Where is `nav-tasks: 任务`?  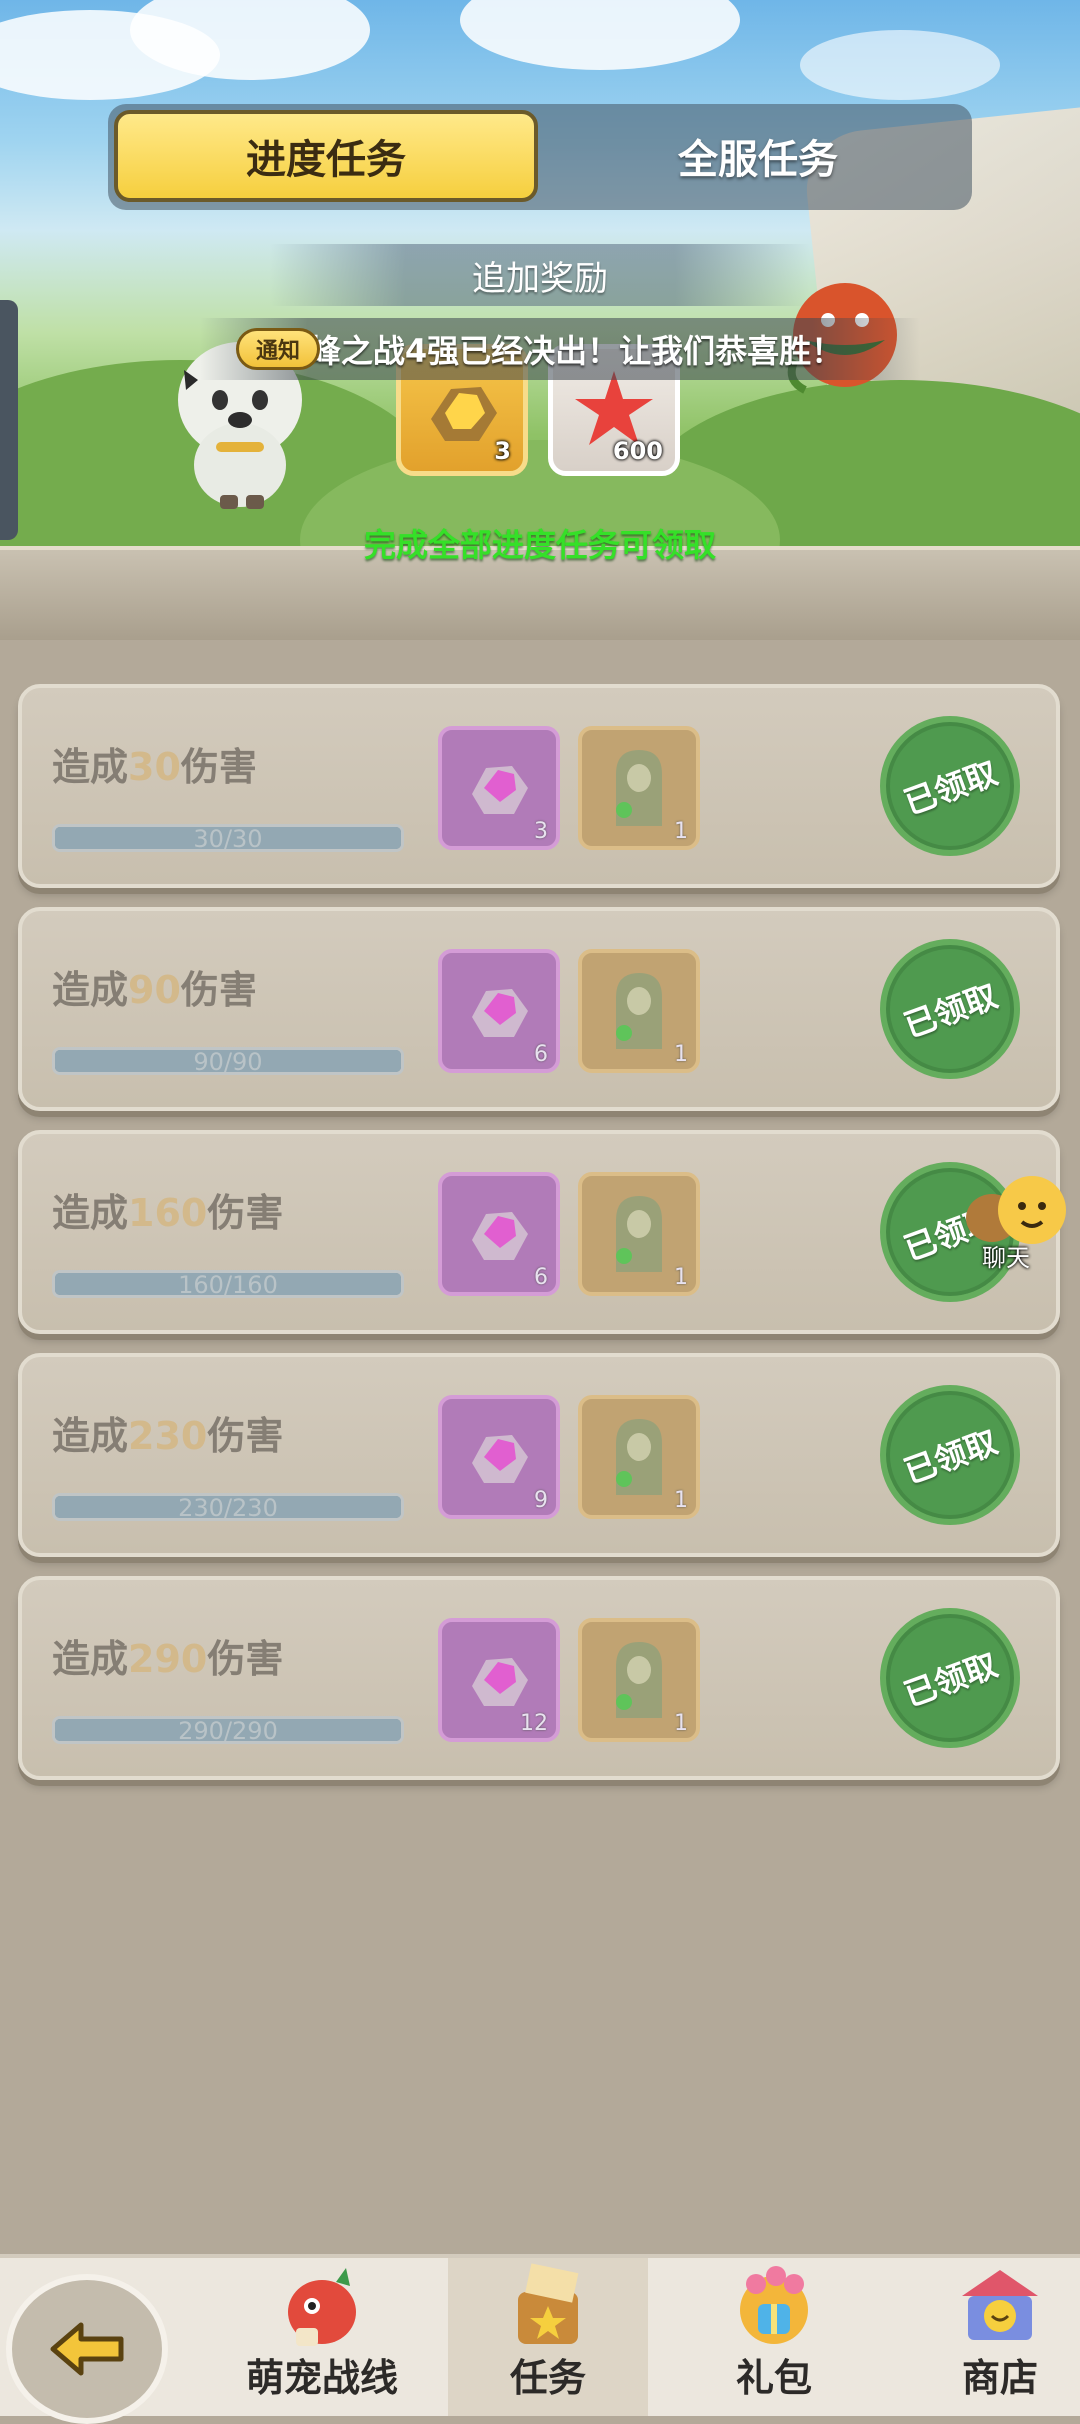
nav-tasks: 任务 is located at coordinates (548, 2337).